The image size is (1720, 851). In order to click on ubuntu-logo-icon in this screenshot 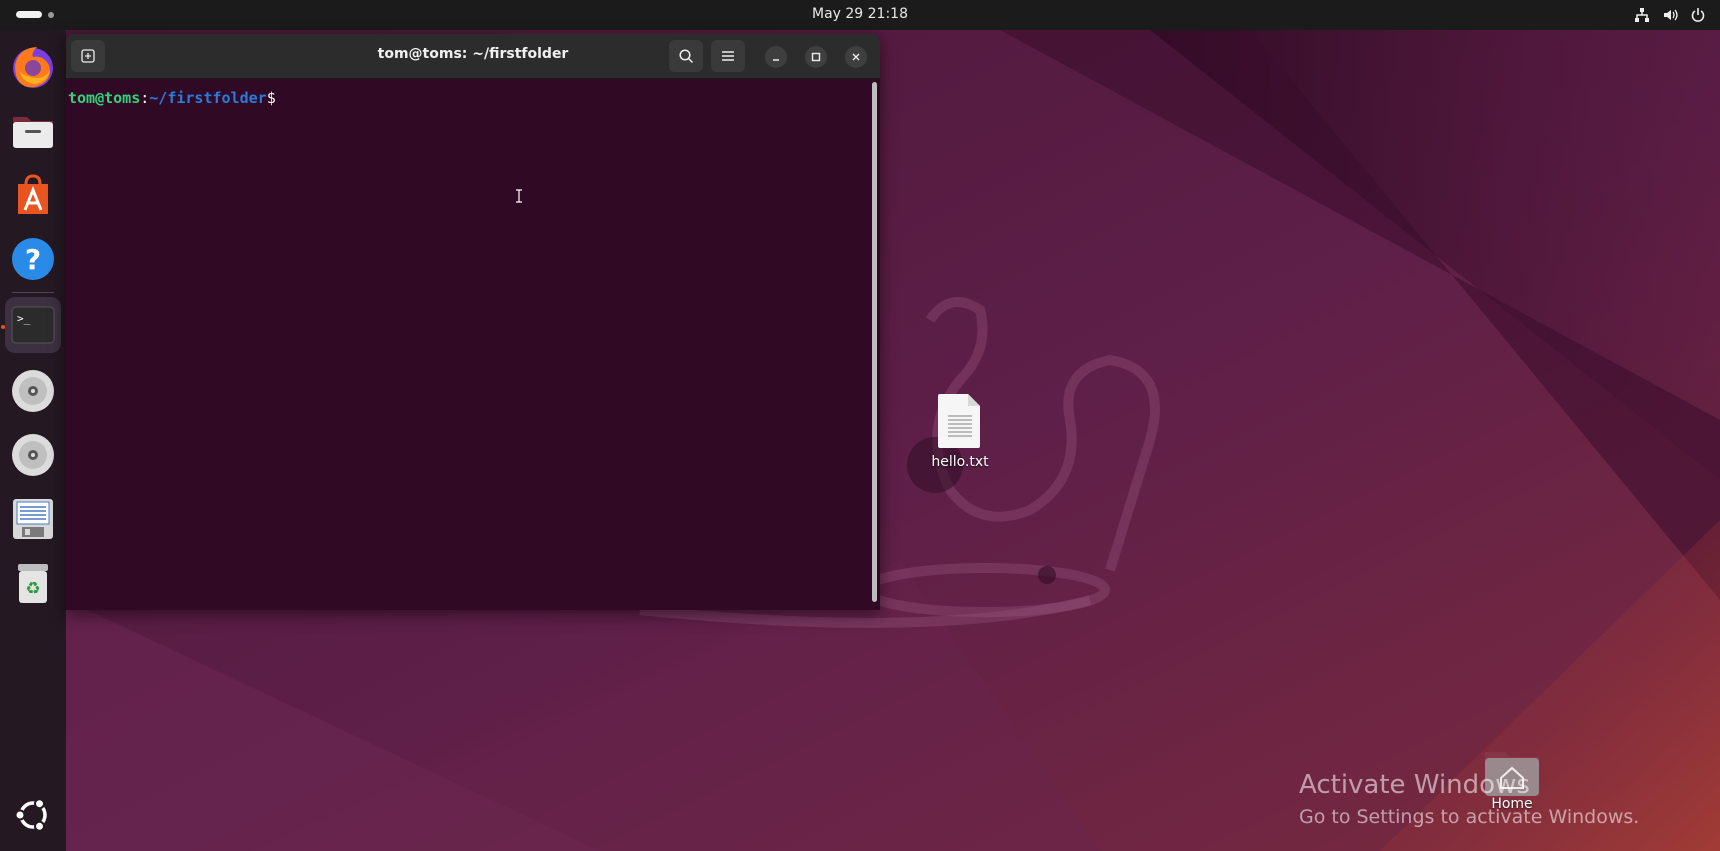, I will do `click(30, 815)`.